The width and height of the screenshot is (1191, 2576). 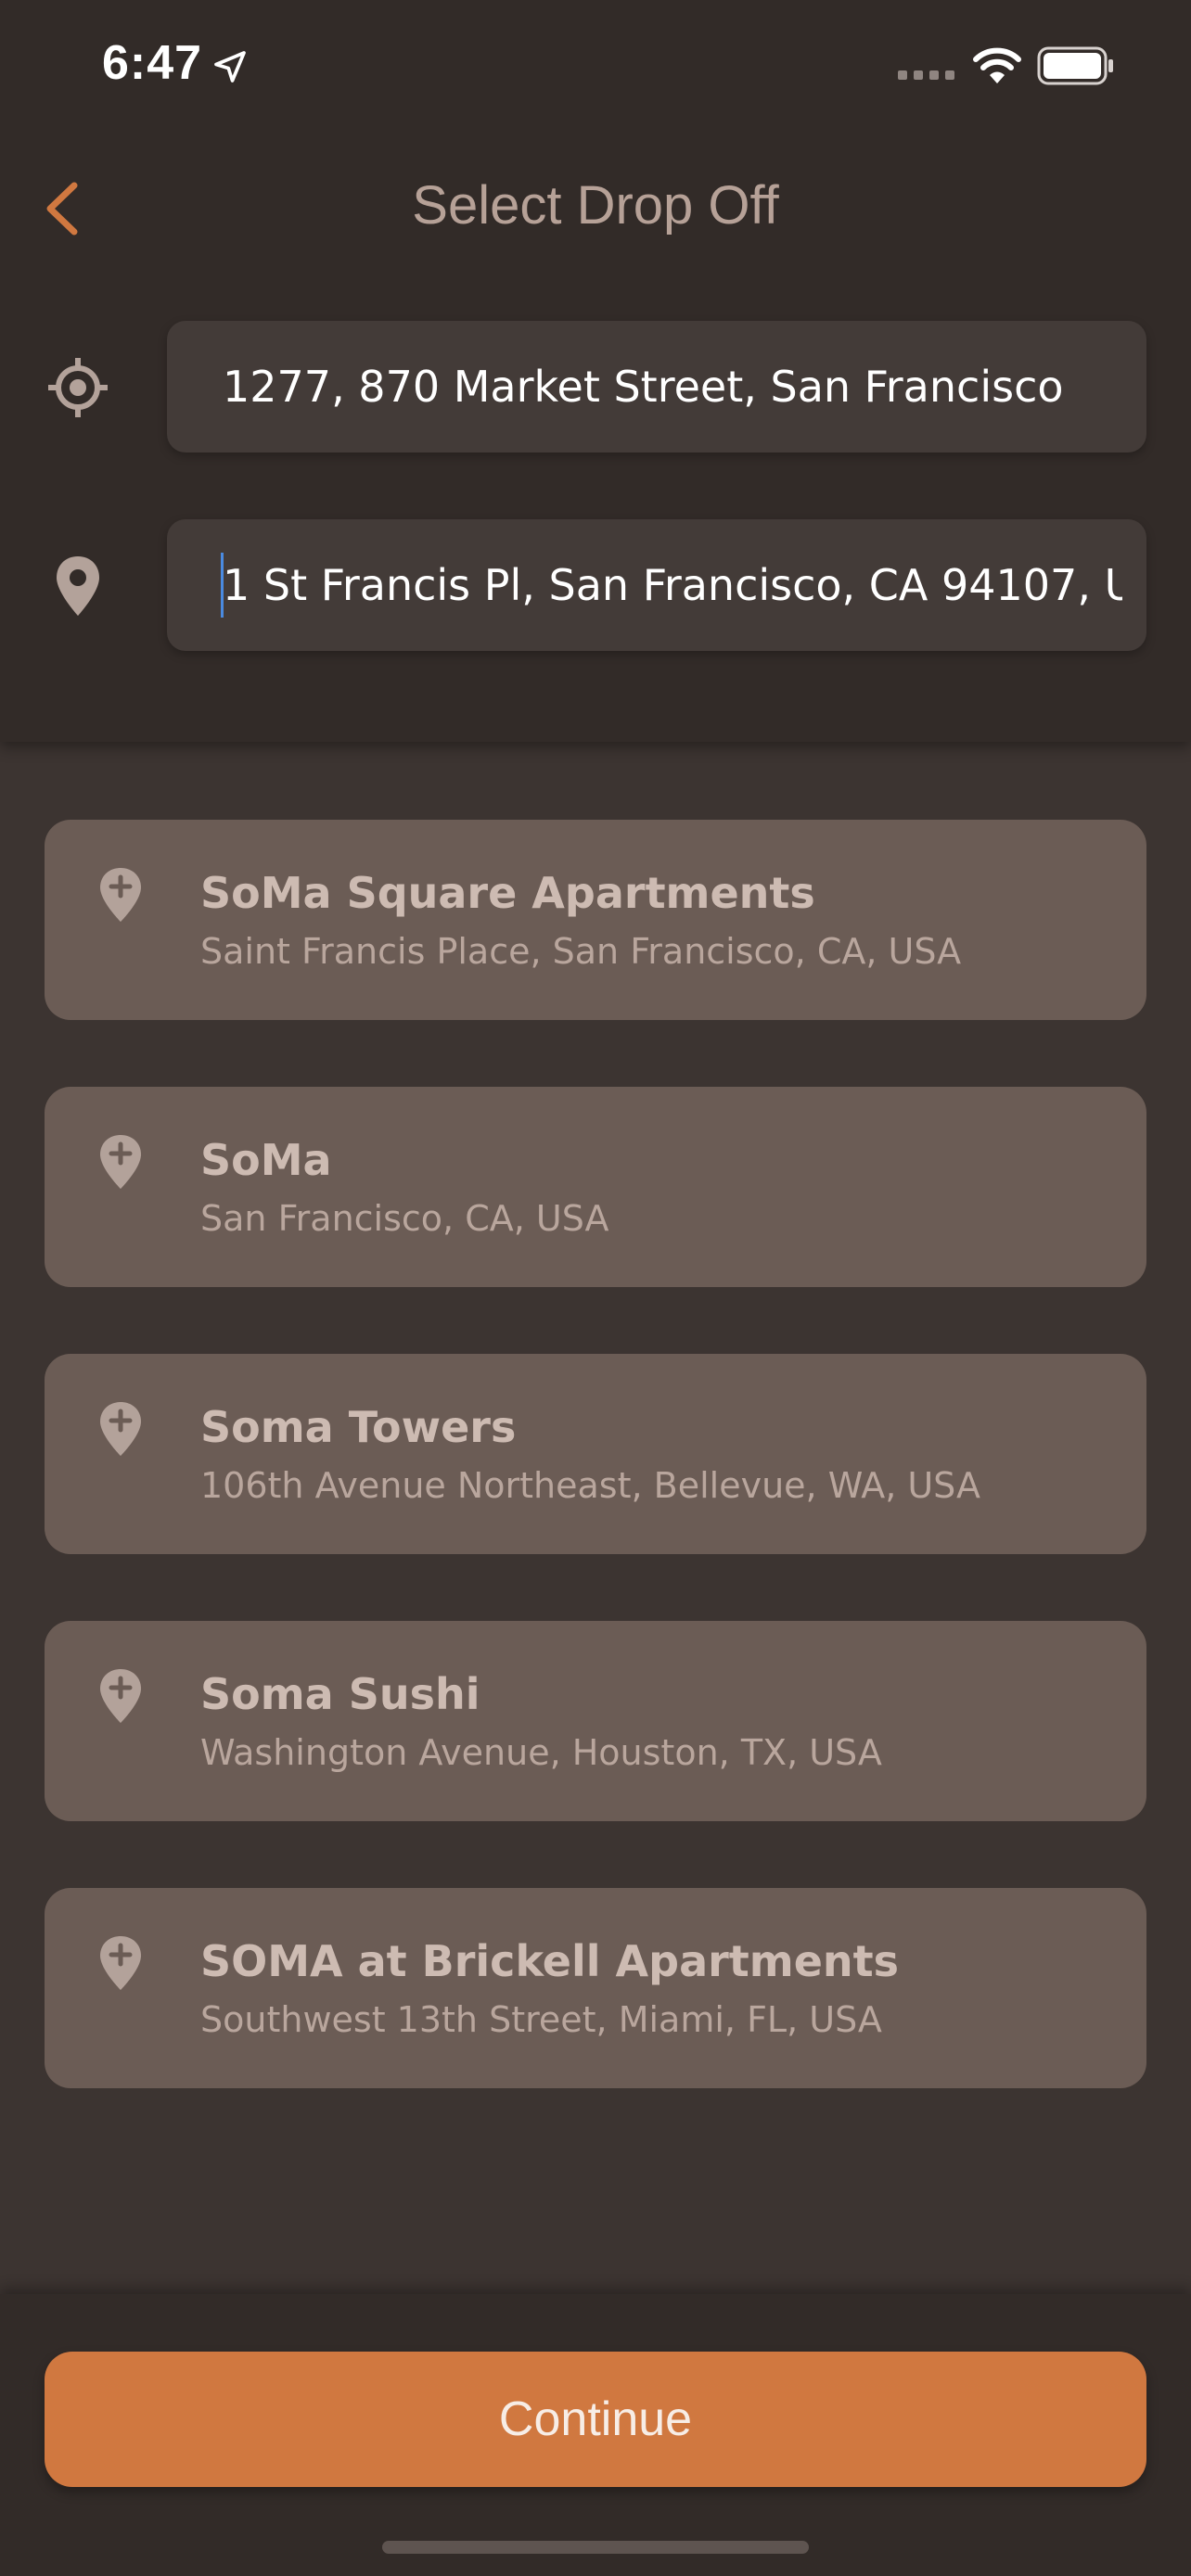 What do you see at coordinates (340, 1694) in the screenshot?
I see `suggestion-name: Soma Sushi` at bounding box center [340, 1694].